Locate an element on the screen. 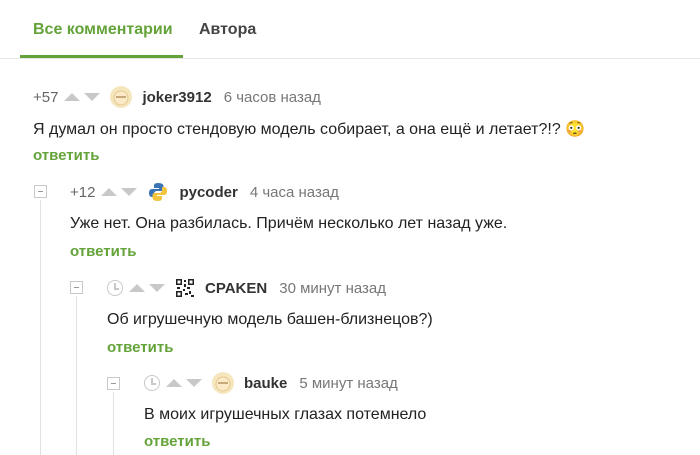 This screenshot has height=455, width=700. qr-avatar-icon is located at coordinates (185, 288).